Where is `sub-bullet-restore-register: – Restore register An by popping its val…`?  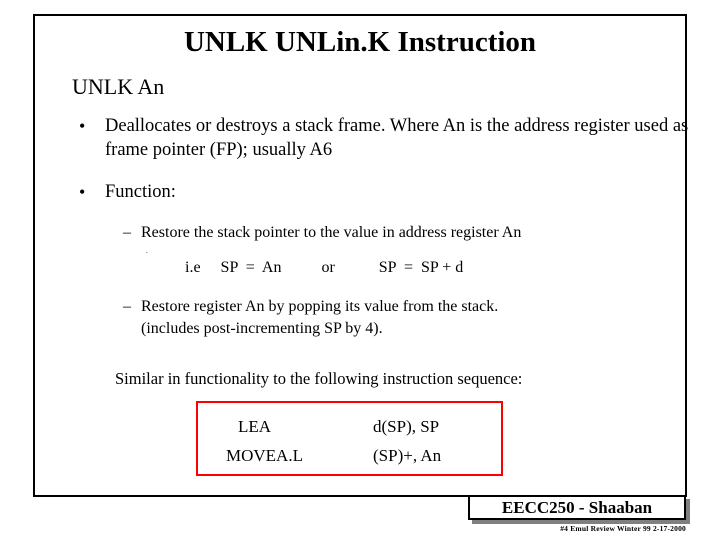 sub-bullet-restore-register: – Restore register An by popping its val… is located at coordinates (403, 306).